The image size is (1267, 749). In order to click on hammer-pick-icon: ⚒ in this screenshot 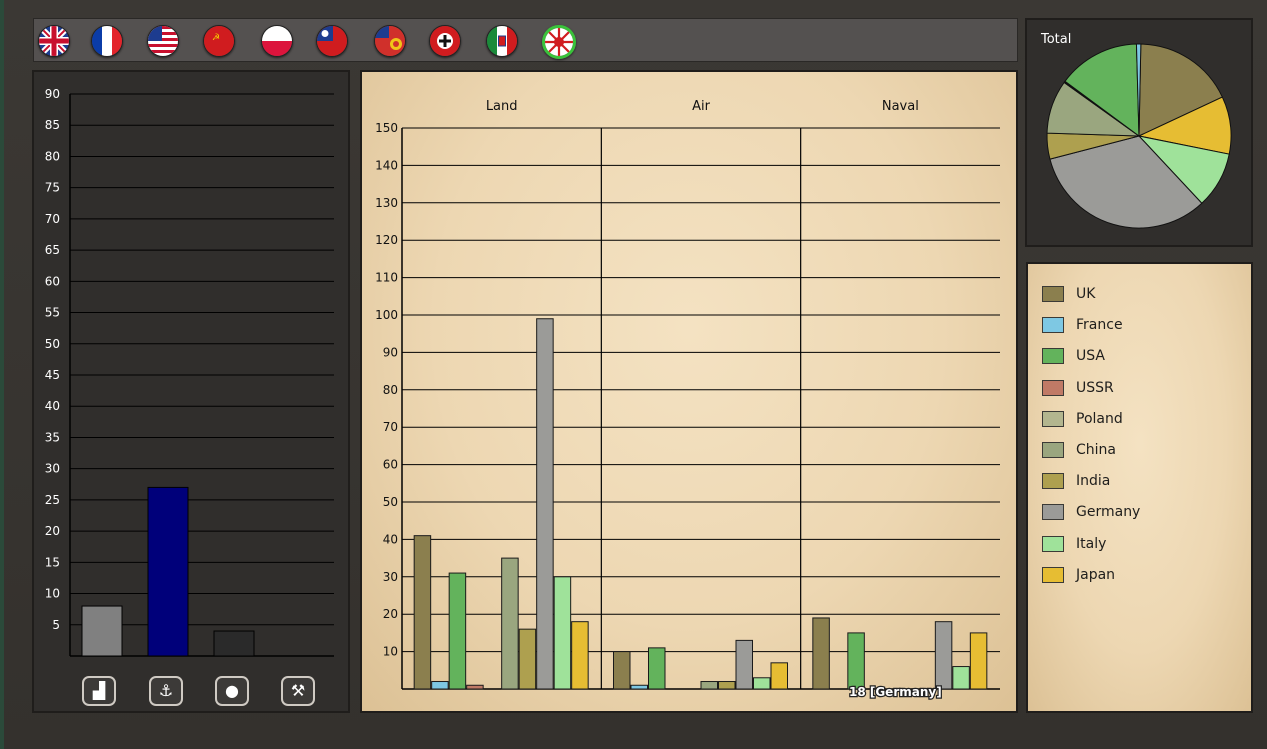, I will do `click(298, 690)`.